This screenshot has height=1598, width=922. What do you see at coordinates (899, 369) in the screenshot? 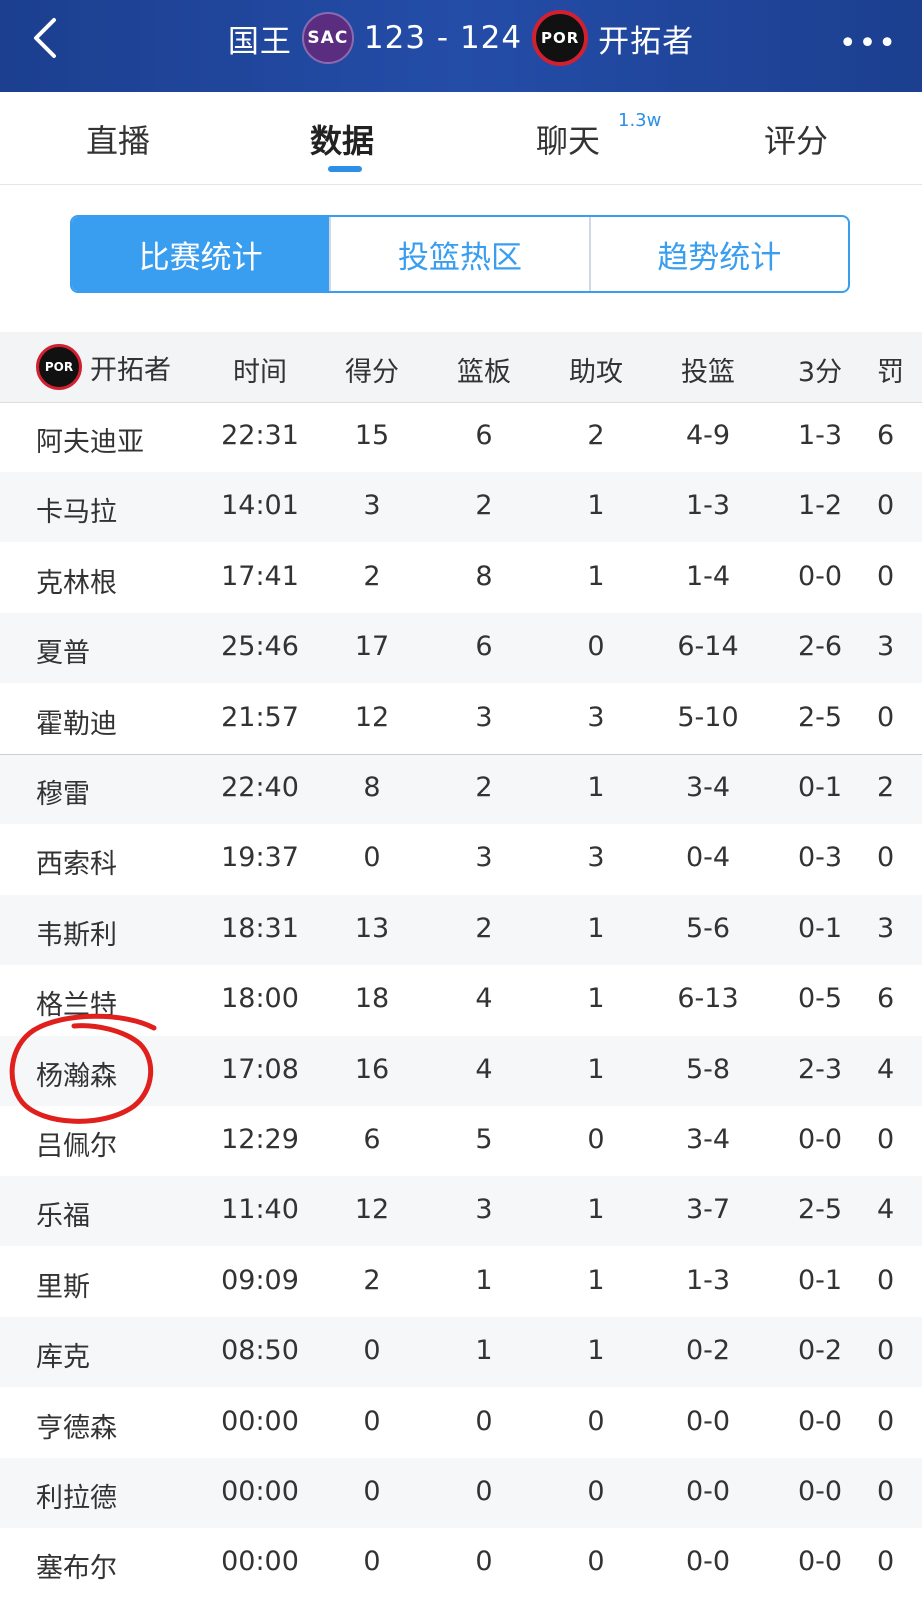
I see `column-header-ft: 罚` at bounding box center [899, 369].